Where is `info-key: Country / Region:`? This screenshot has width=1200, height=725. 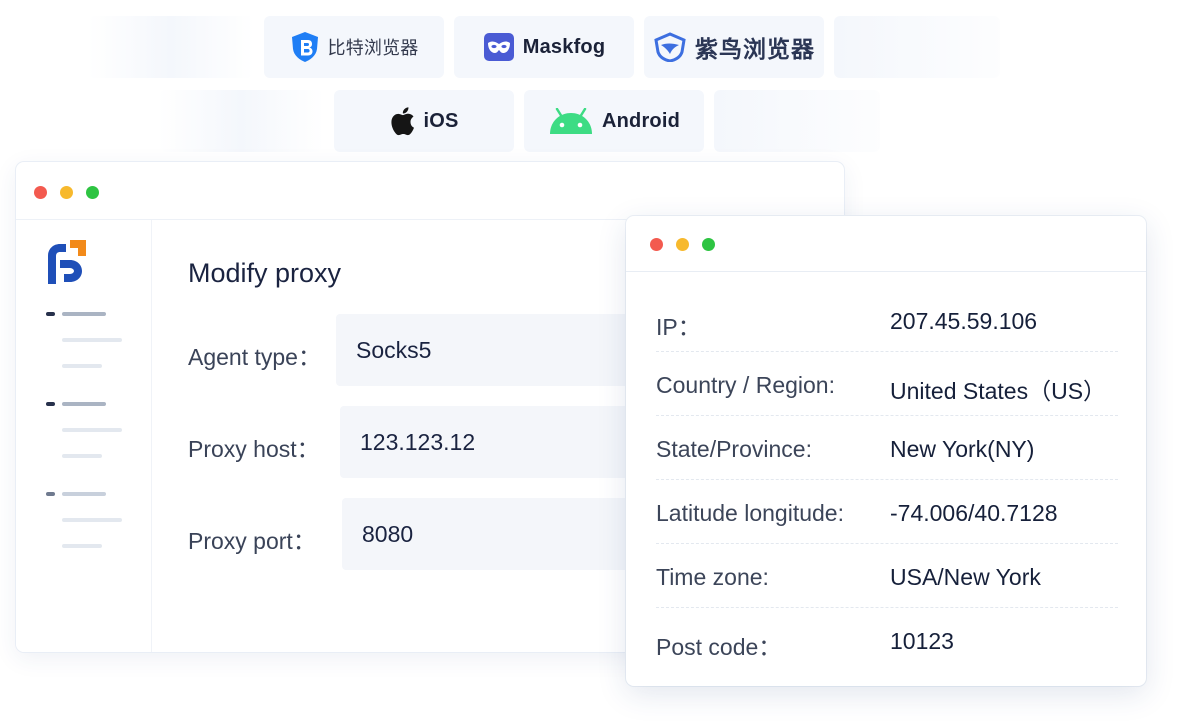
info-key: Country / Region: is located at coordinates (745, 385).